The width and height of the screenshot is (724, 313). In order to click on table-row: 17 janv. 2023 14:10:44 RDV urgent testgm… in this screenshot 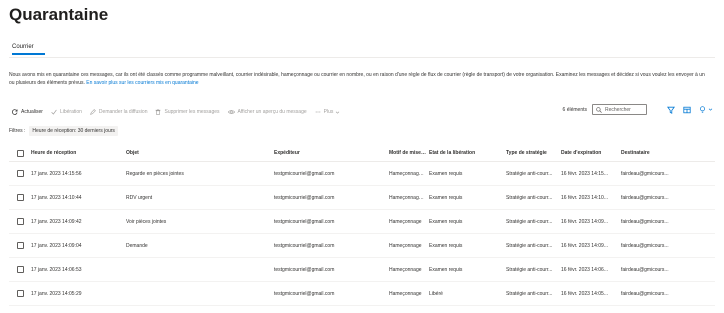, I will do `click(362, 198)`.